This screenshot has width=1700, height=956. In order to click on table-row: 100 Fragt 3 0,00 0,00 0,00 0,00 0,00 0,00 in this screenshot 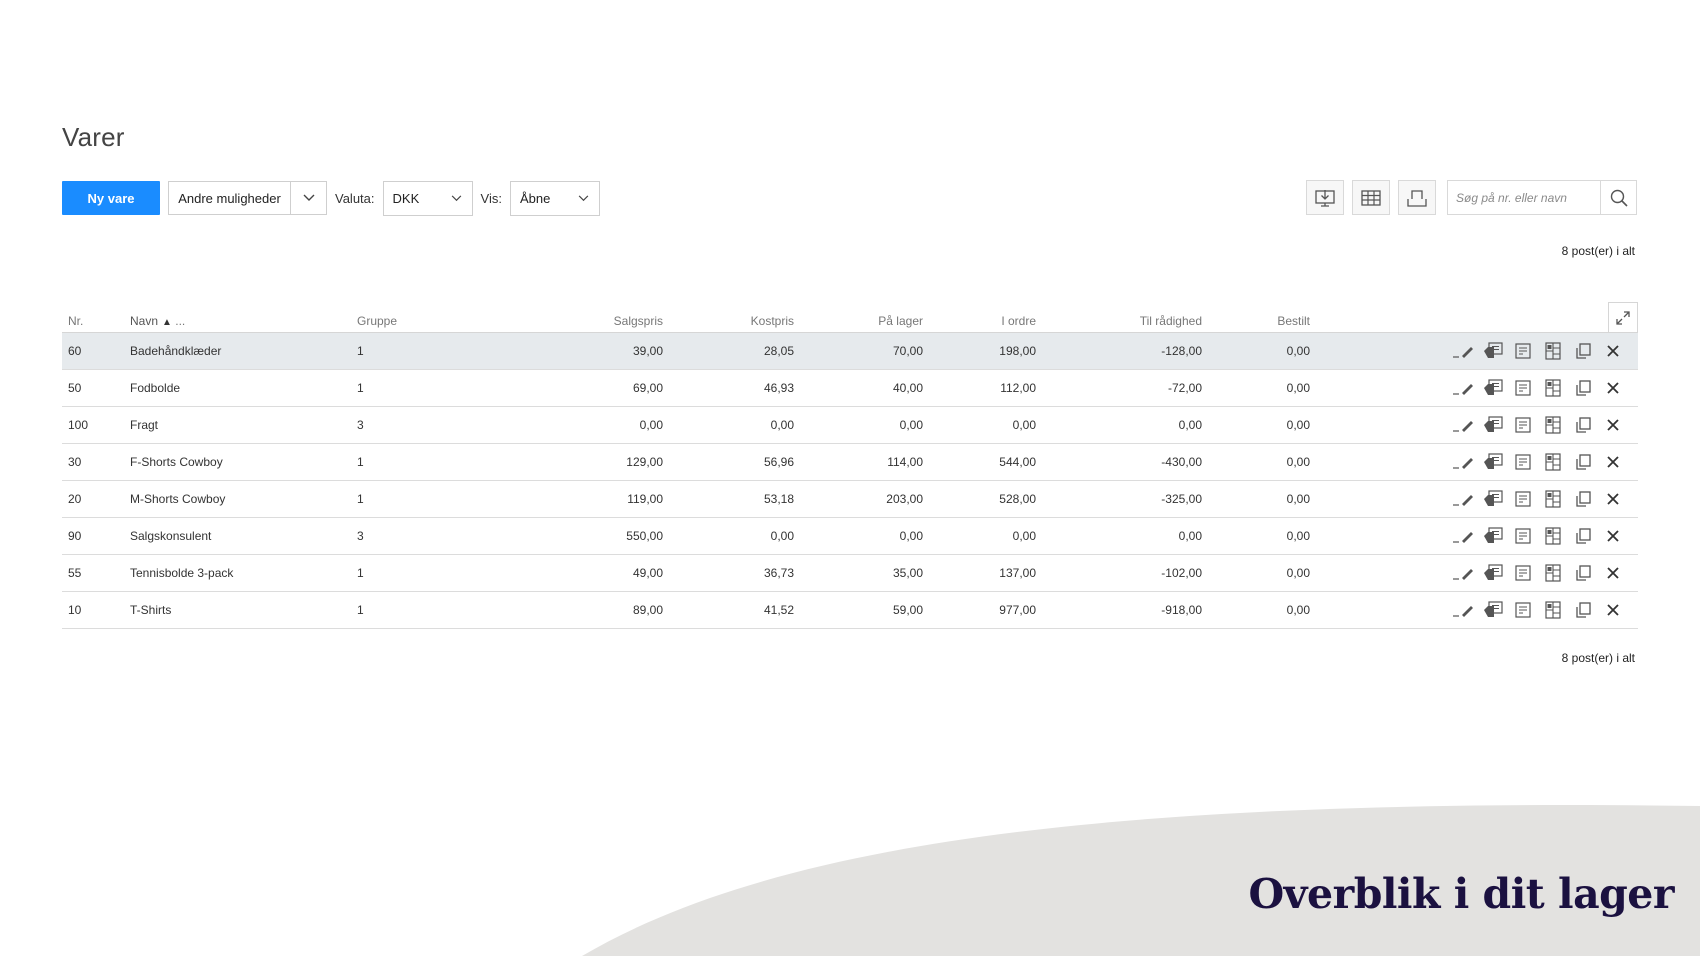, I will do `click(850, 425)`.